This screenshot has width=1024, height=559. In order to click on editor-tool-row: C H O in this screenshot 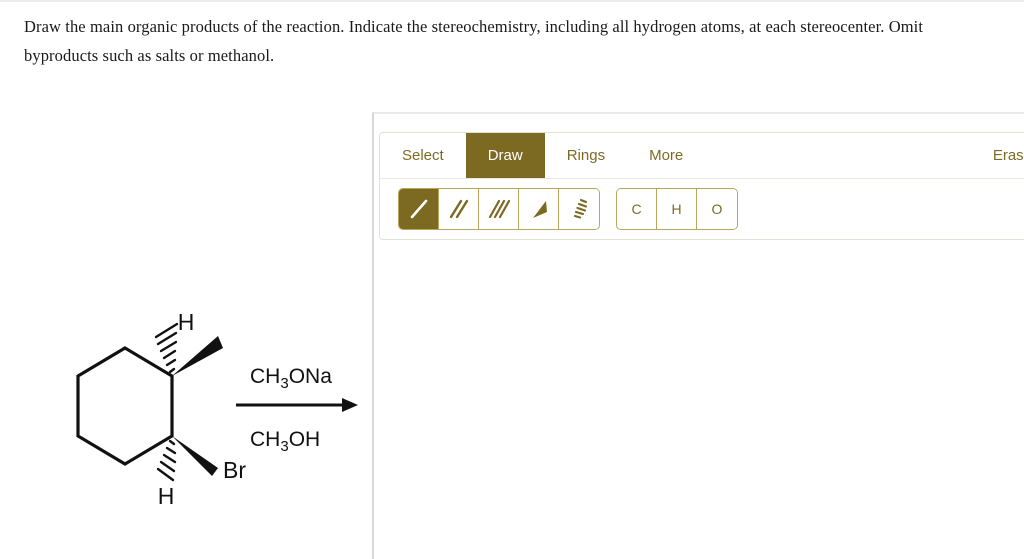, I will do `click(702, 209)`.